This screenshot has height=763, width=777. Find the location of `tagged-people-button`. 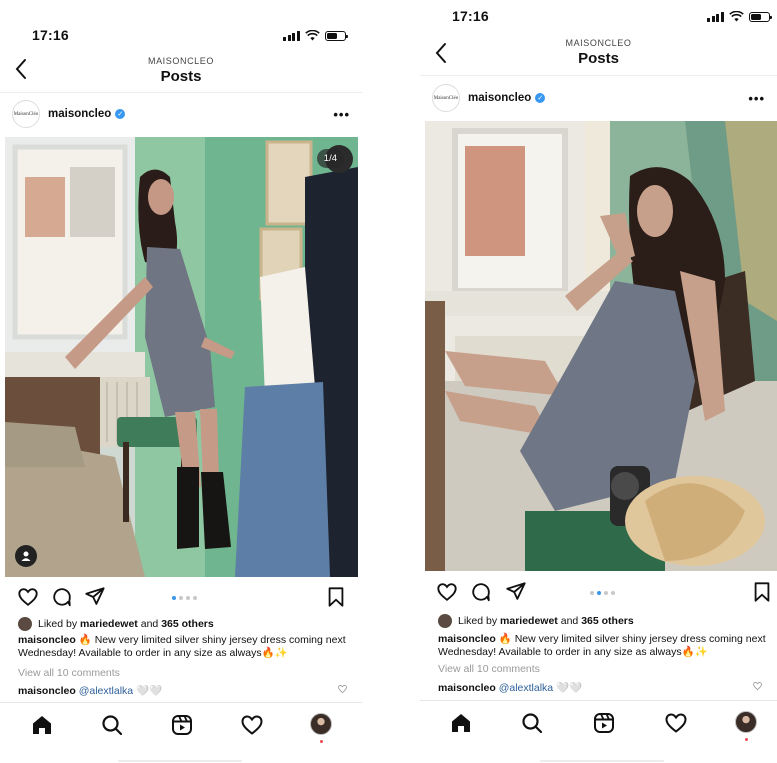

tagged-people-button is located at coordinates (26, 556).